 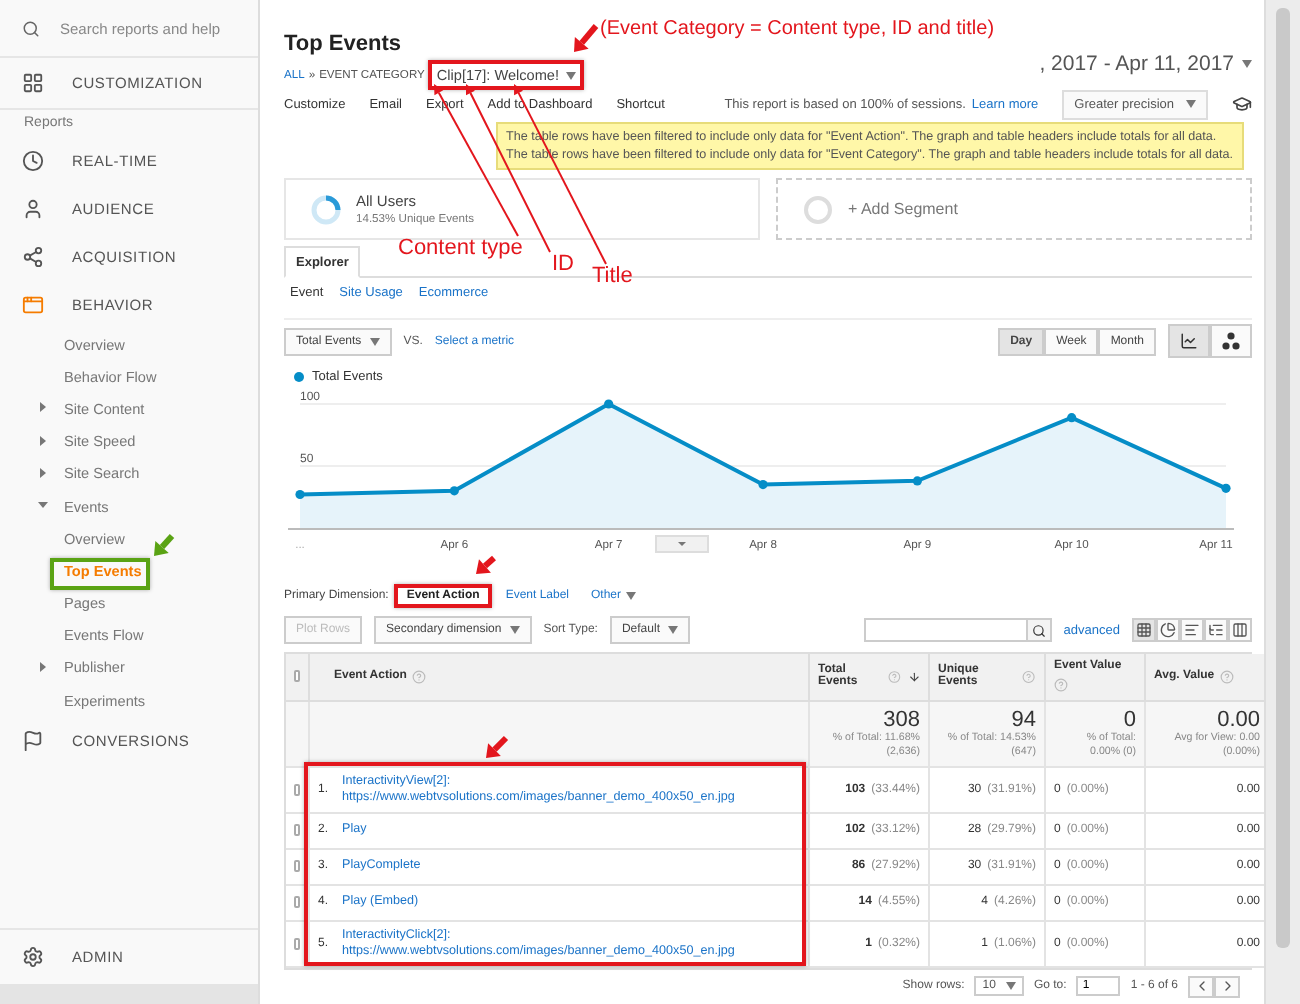 What do you see at coordinates (100, 574) in the screenshot?
I see `highlight-box` at bounding box center [100, 574].